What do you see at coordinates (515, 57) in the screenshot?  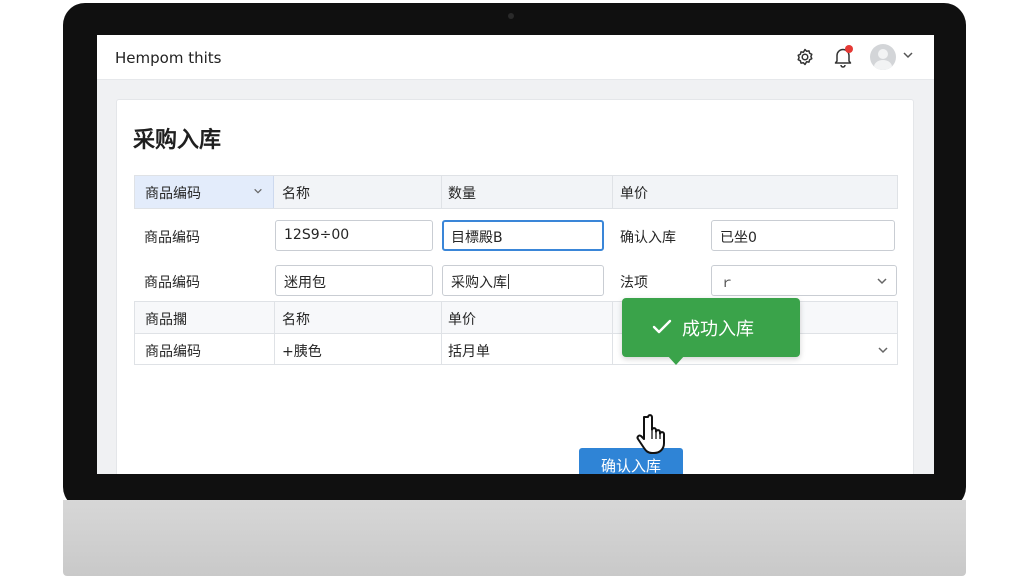 I see `top-bar: Hempom thits` at bounding box center [515, 57].